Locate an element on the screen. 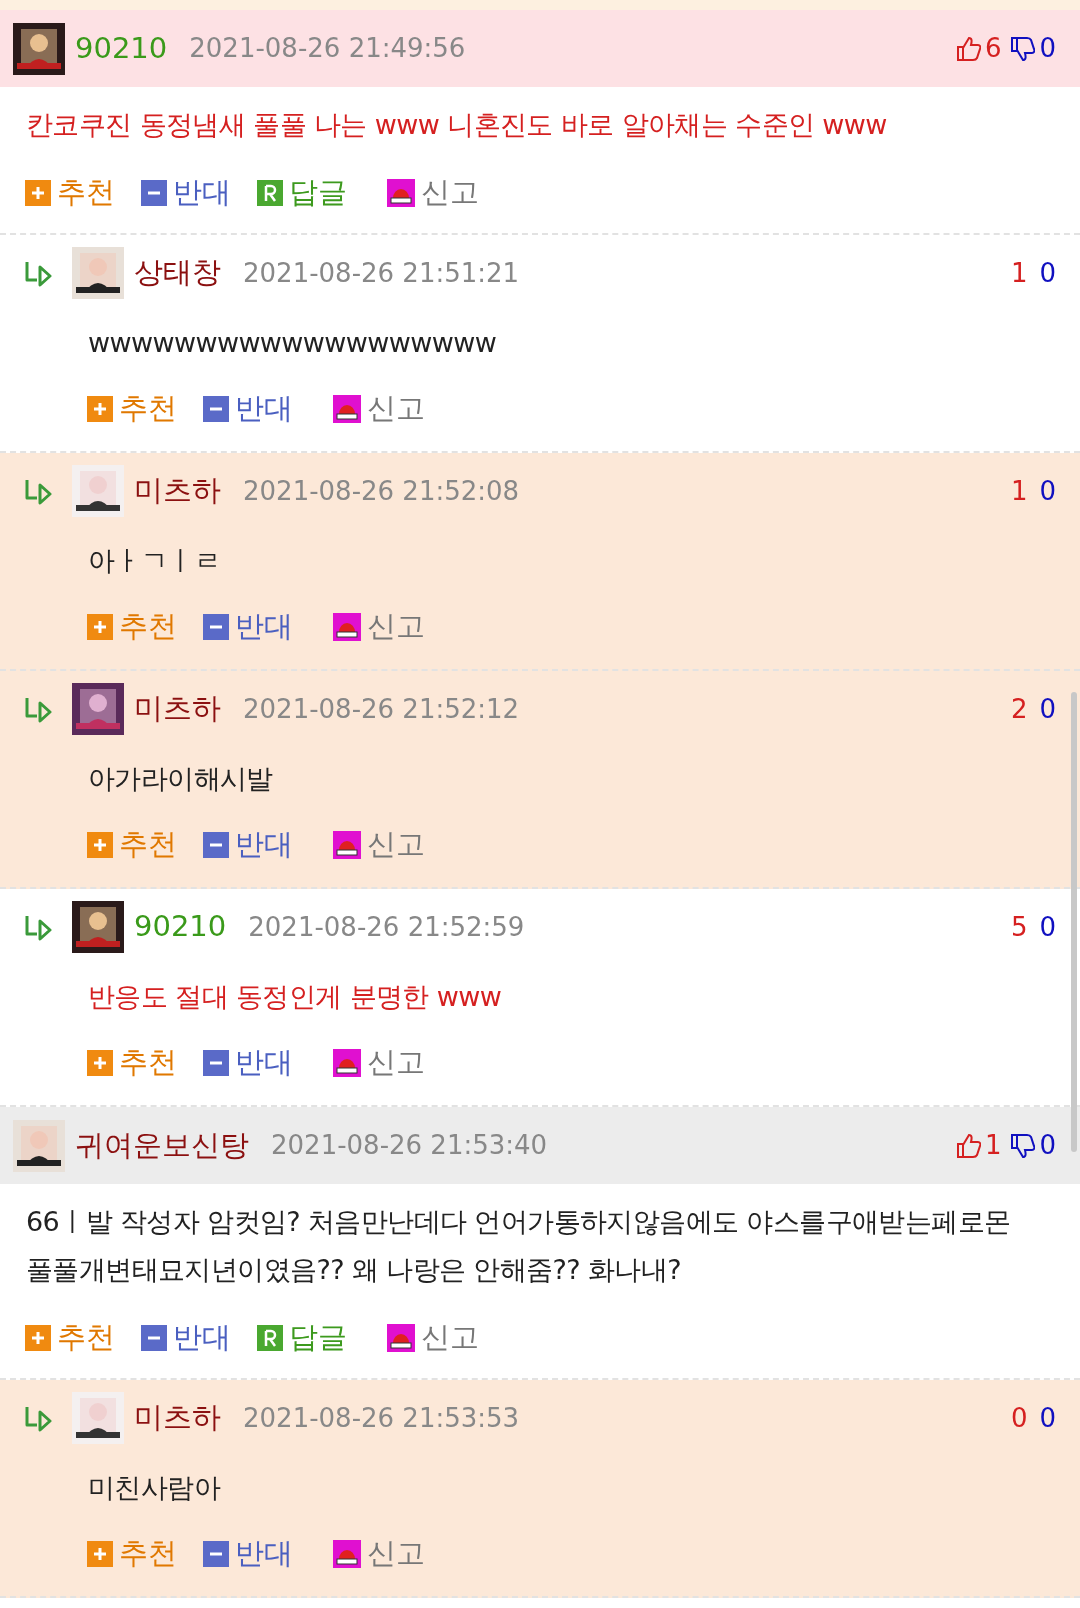 This screenshot has height=1608, width=1080. timestamp: 2021-08-26 21:53:53 is located at coordinates (381, 1418).